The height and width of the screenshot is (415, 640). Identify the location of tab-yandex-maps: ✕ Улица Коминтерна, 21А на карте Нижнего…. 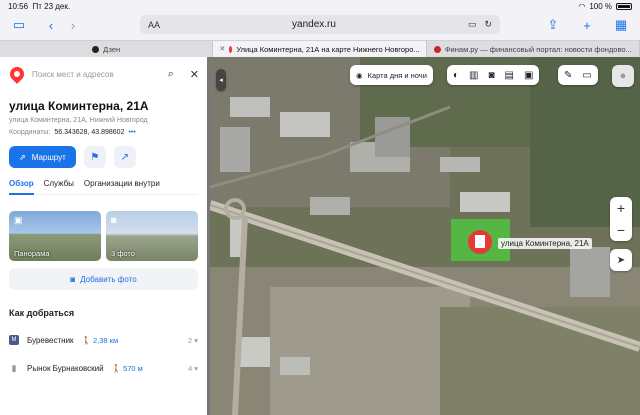
(320, 49).